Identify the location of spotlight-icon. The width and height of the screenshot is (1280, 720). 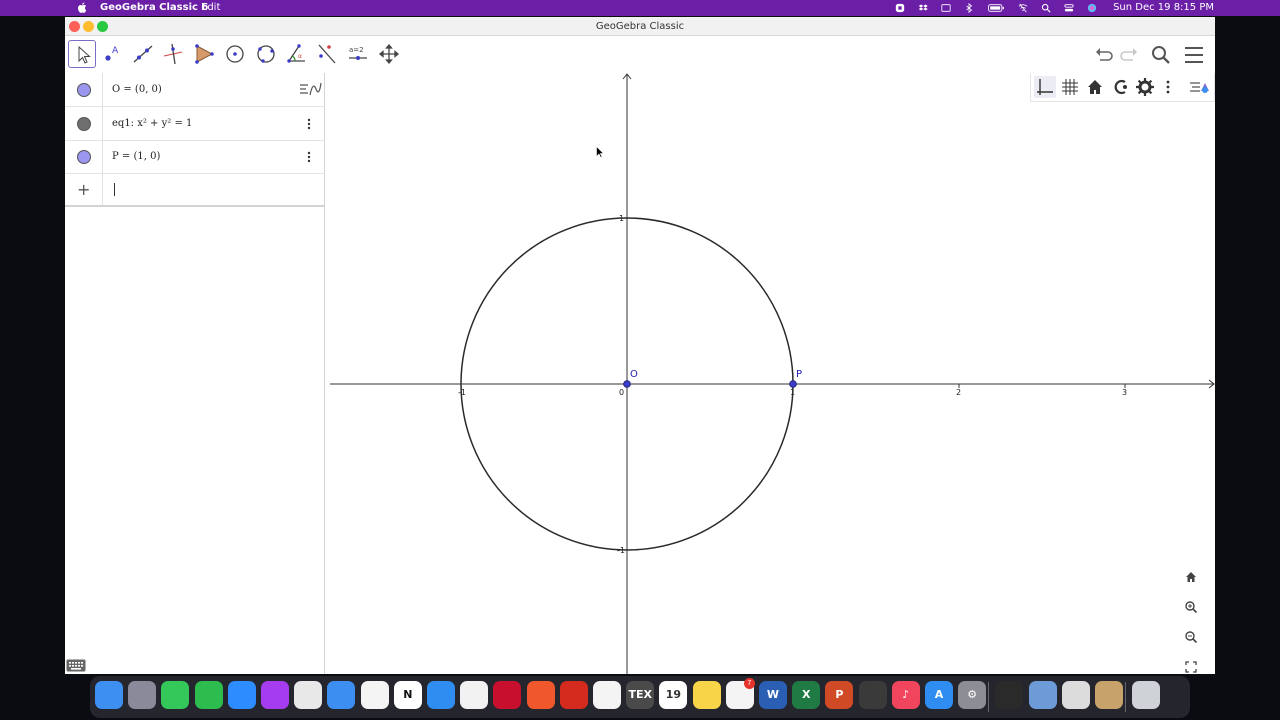
(1046, 8).